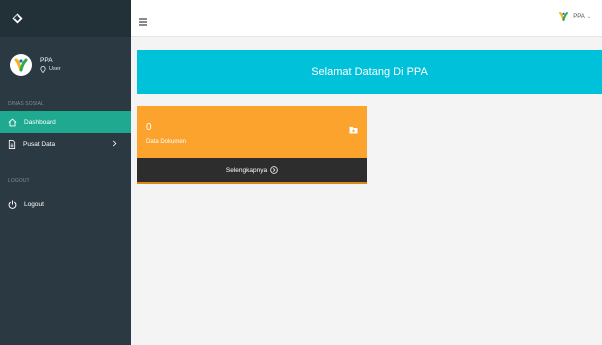 Image resolution: width=602 pixels, height=345 pixels. What do you see at coordinates (143, 22) in the screenshot?
I see `hamburger-menu-icon` at bounding box center [143, 22].